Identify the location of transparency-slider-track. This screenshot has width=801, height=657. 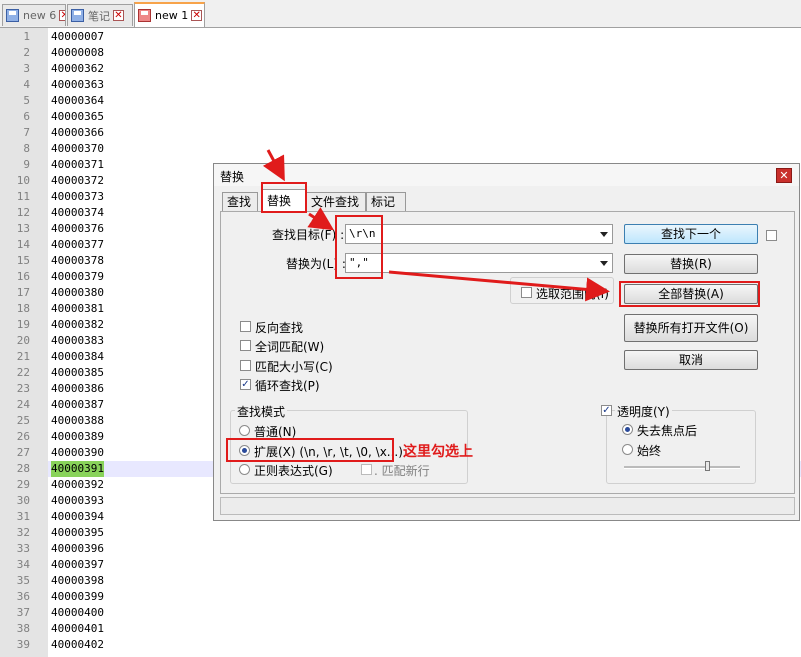
(682, 467).